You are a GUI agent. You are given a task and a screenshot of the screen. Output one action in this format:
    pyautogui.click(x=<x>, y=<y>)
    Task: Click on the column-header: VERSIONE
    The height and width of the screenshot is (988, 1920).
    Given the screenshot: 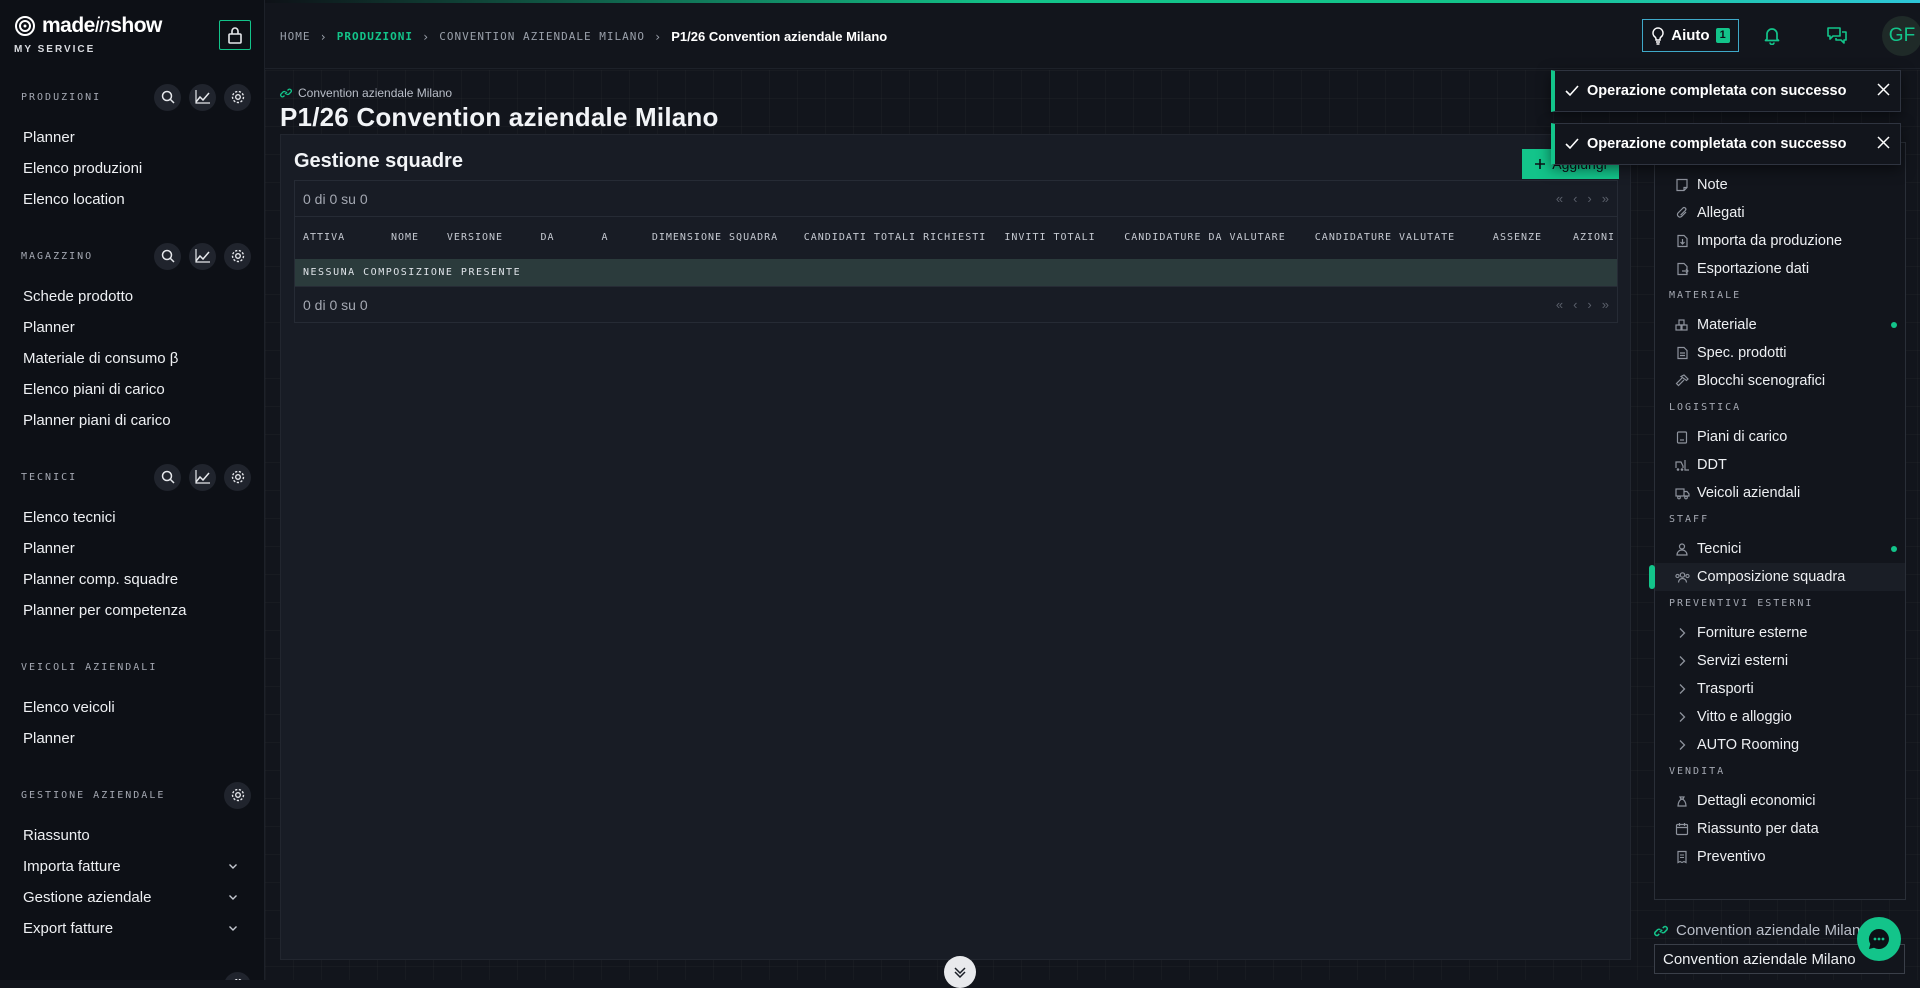 What is the action you would take?
    pyautogui.click(x=475, y=238)
    